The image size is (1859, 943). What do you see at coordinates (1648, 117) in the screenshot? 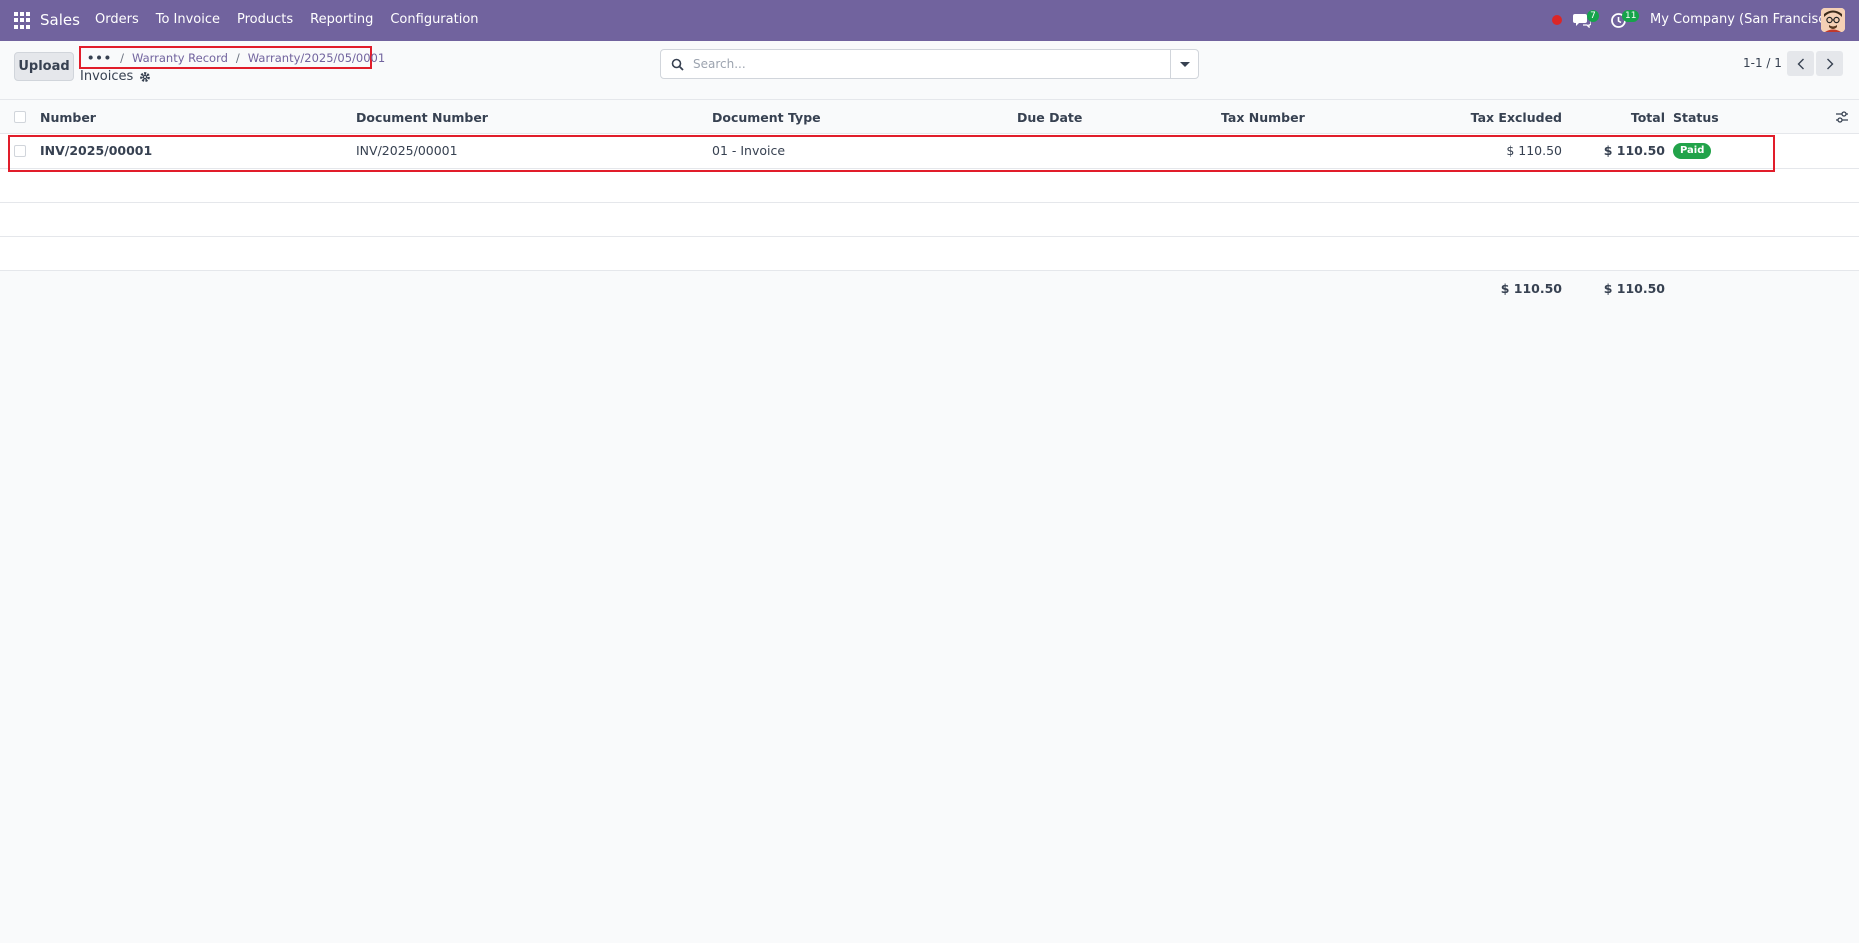
I see `column-header-total: Total` at bounding box center [1648, 117].